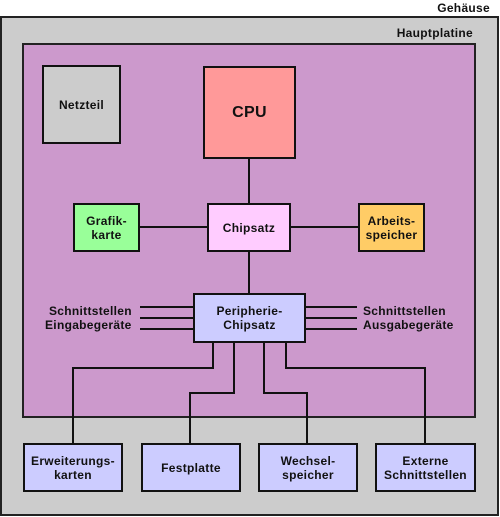 This screenshot has height=517, width=500. I want to click on memory-box: Arbeits- speicher, so click(391, 227).